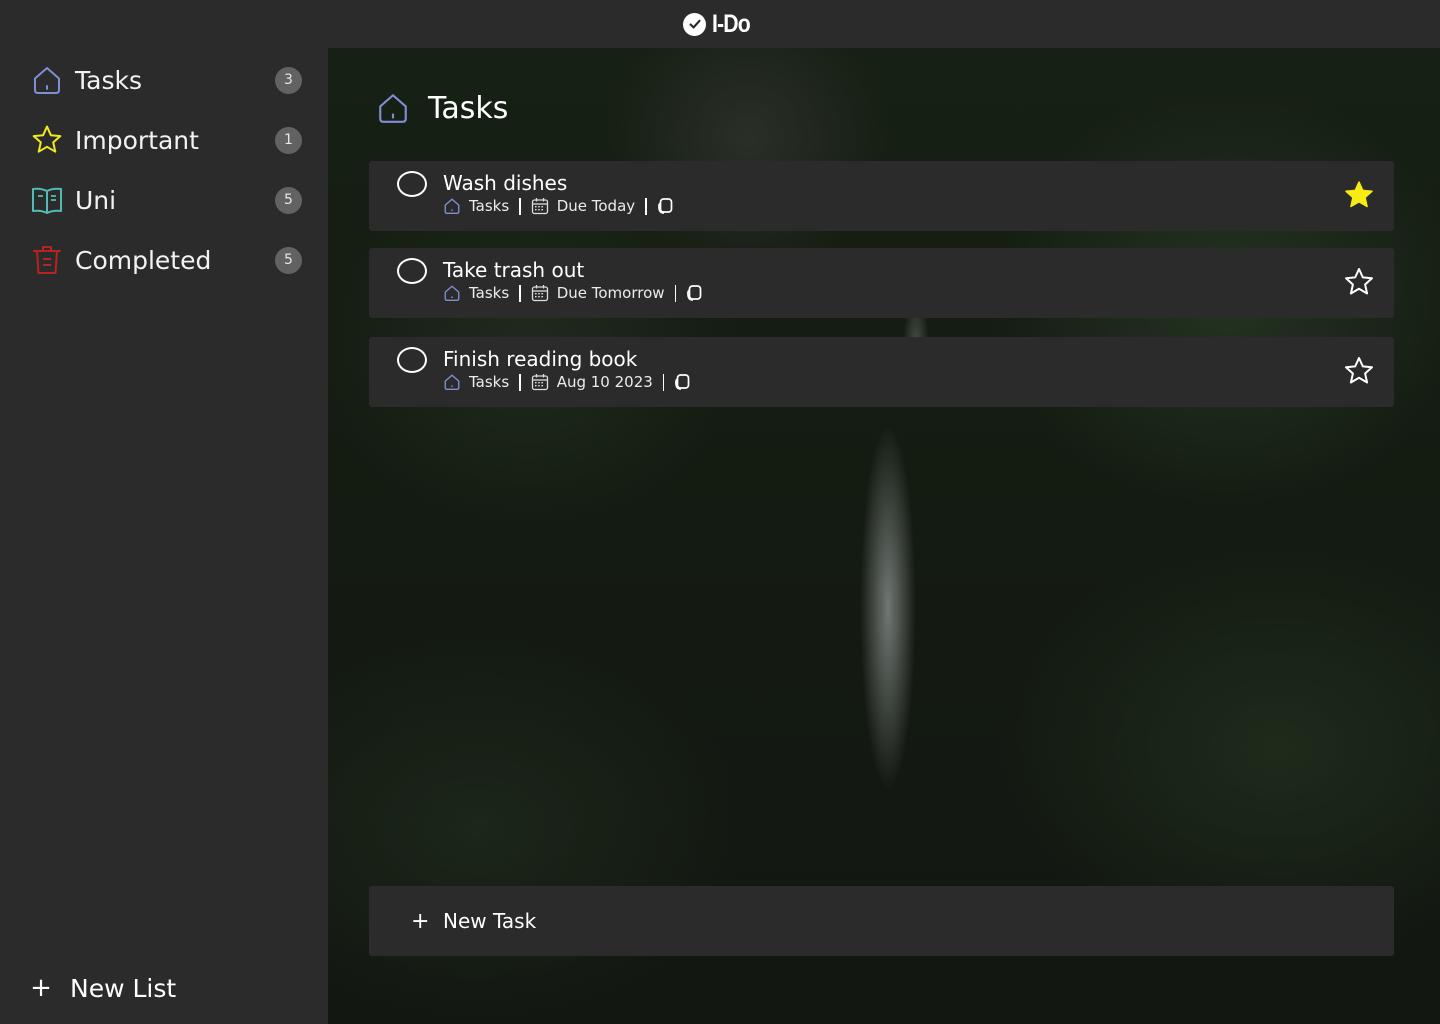 The image size is (1440, 1024). What do you see at coordinates (108, 80) in the screenshot?
I see `sidebar-item-label: Tasks` at bounding box center [108, 80].